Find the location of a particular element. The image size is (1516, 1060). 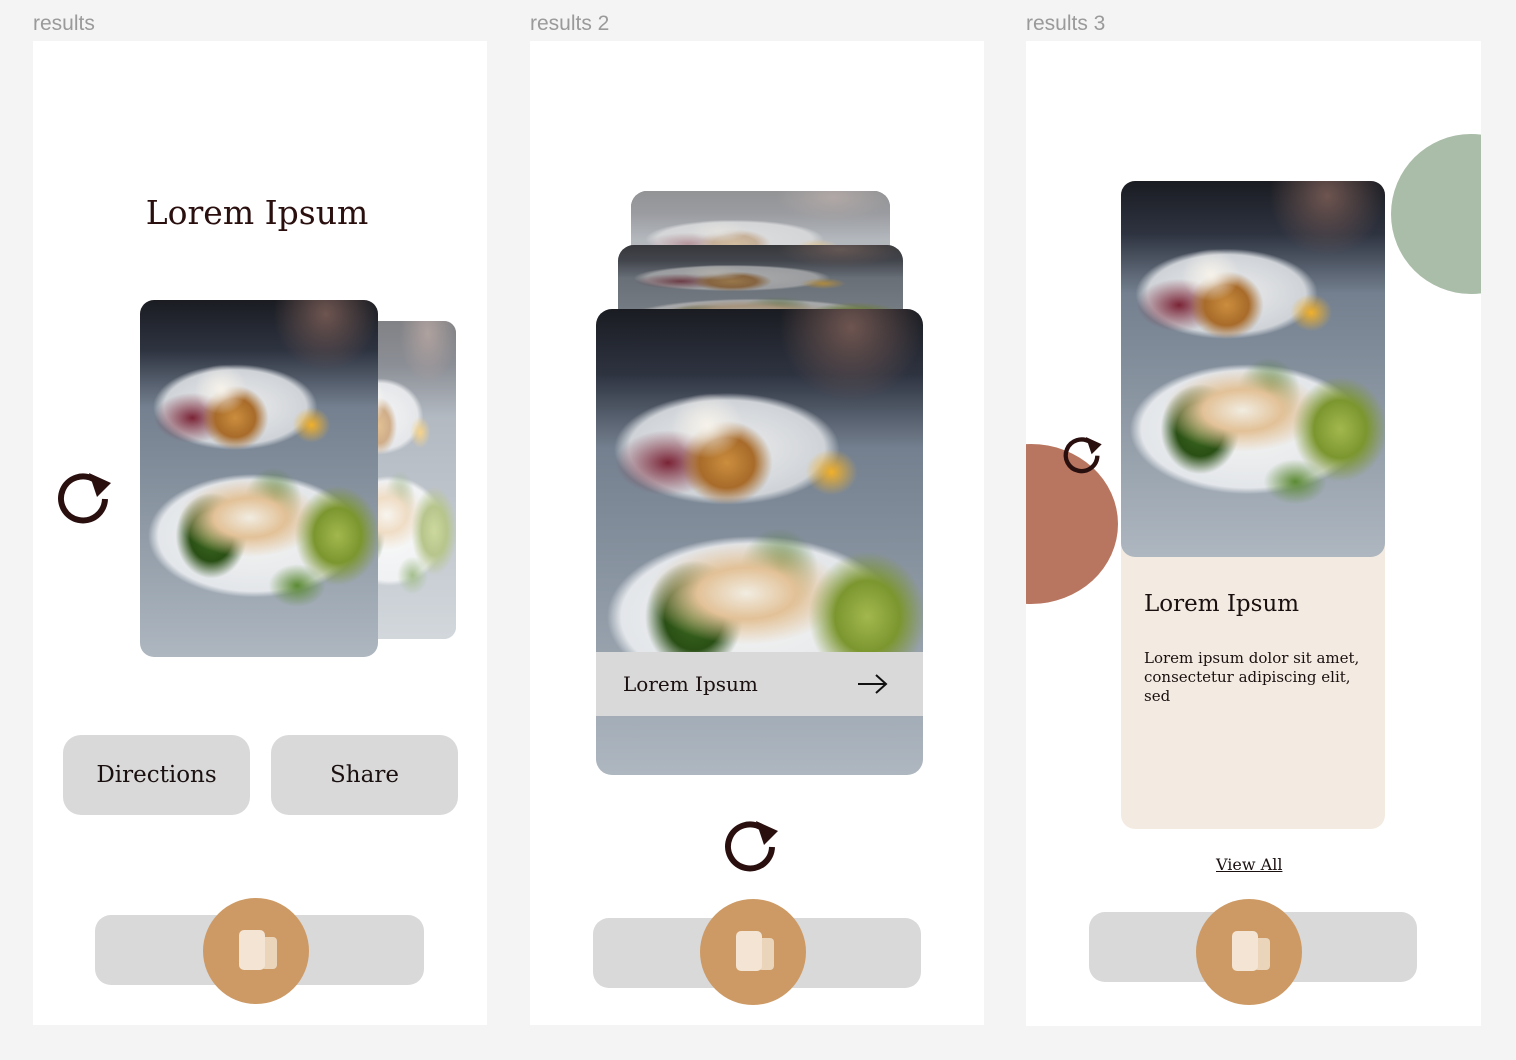

page-title: Lorem Ipsum is located at coordinates (257, 212).